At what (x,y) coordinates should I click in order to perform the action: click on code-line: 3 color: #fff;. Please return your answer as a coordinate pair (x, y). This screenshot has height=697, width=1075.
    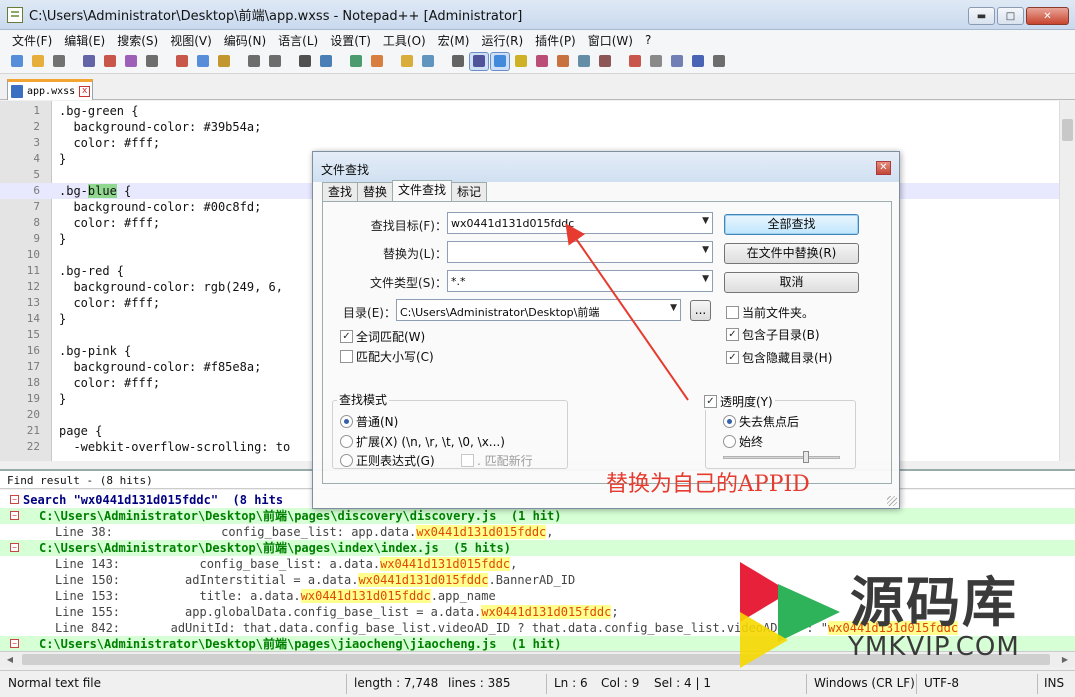
    Looking at the image, I should click on (537, 143).